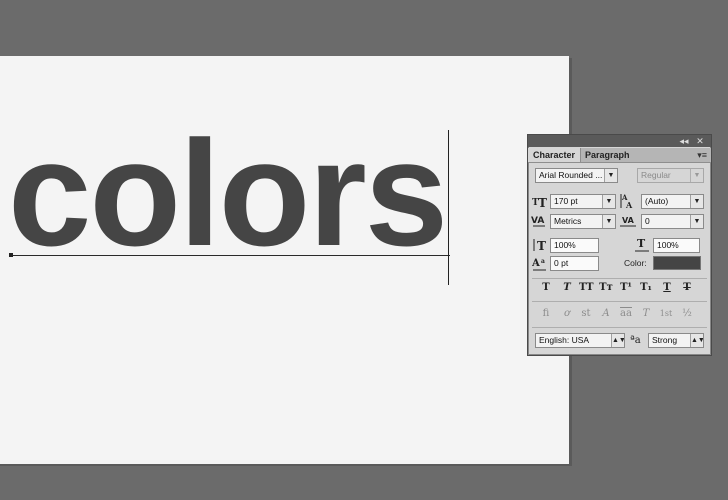  I want to click on ligatures-button: fi, so click(546, 314).